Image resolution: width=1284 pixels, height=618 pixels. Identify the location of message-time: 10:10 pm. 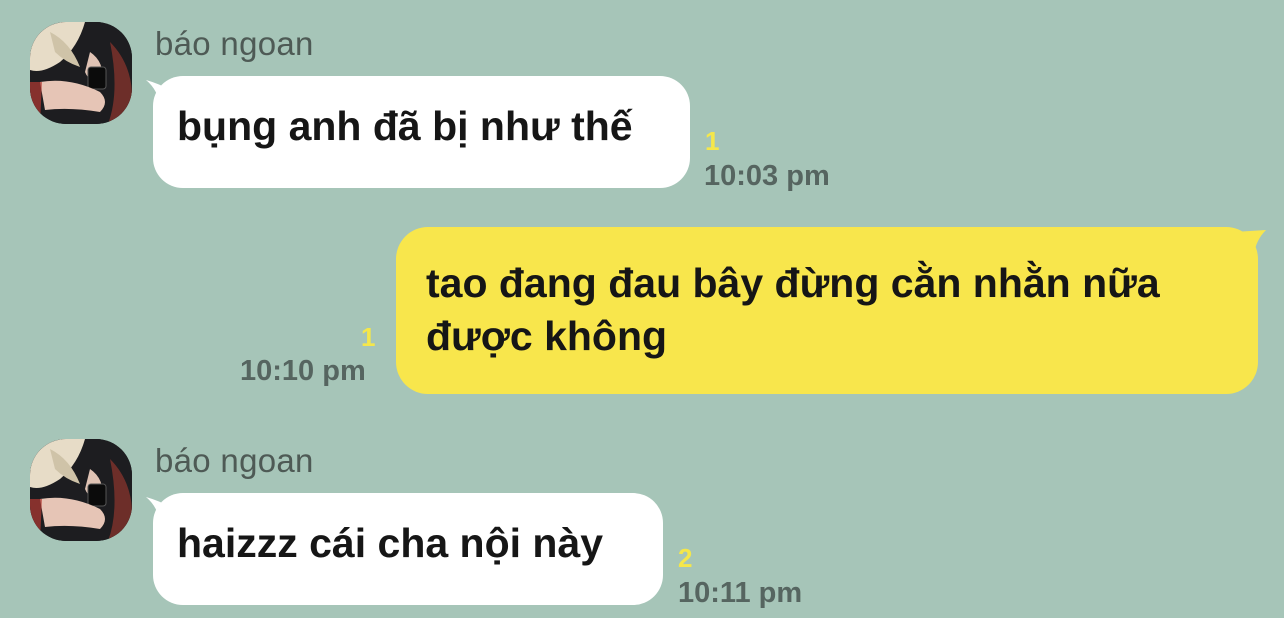
(303, 371).